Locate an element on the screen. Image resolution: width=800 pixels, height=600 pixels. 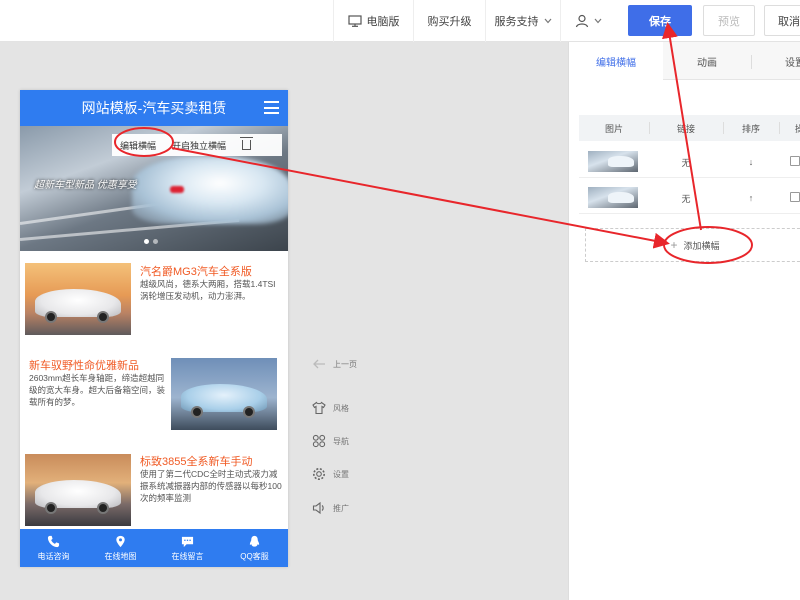
top-toolbar: 电脑版 购买升级 服务支持 保存 预览 取消 is located at coordinates (400, 21).